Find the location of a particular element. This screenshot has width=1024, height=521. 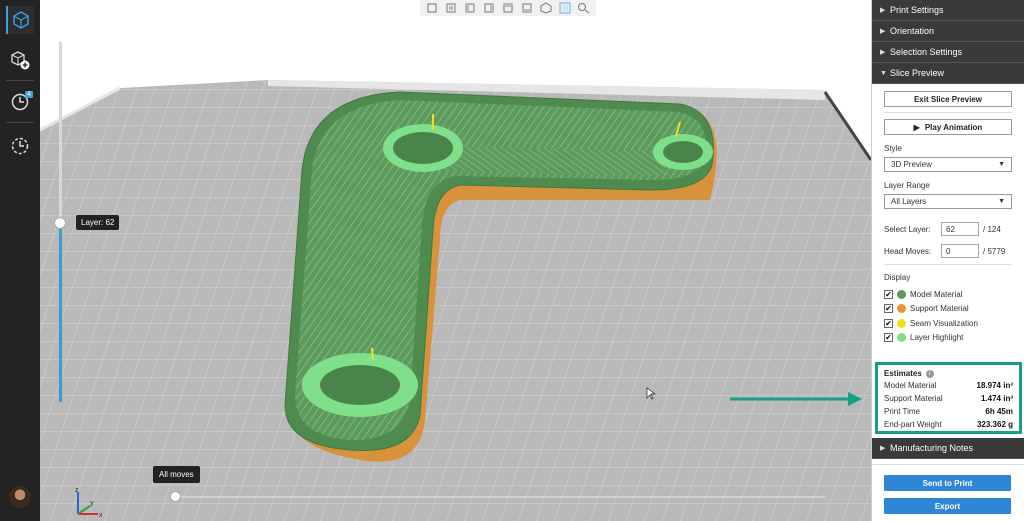

view-left-icon is located at coordinates (470, 8).